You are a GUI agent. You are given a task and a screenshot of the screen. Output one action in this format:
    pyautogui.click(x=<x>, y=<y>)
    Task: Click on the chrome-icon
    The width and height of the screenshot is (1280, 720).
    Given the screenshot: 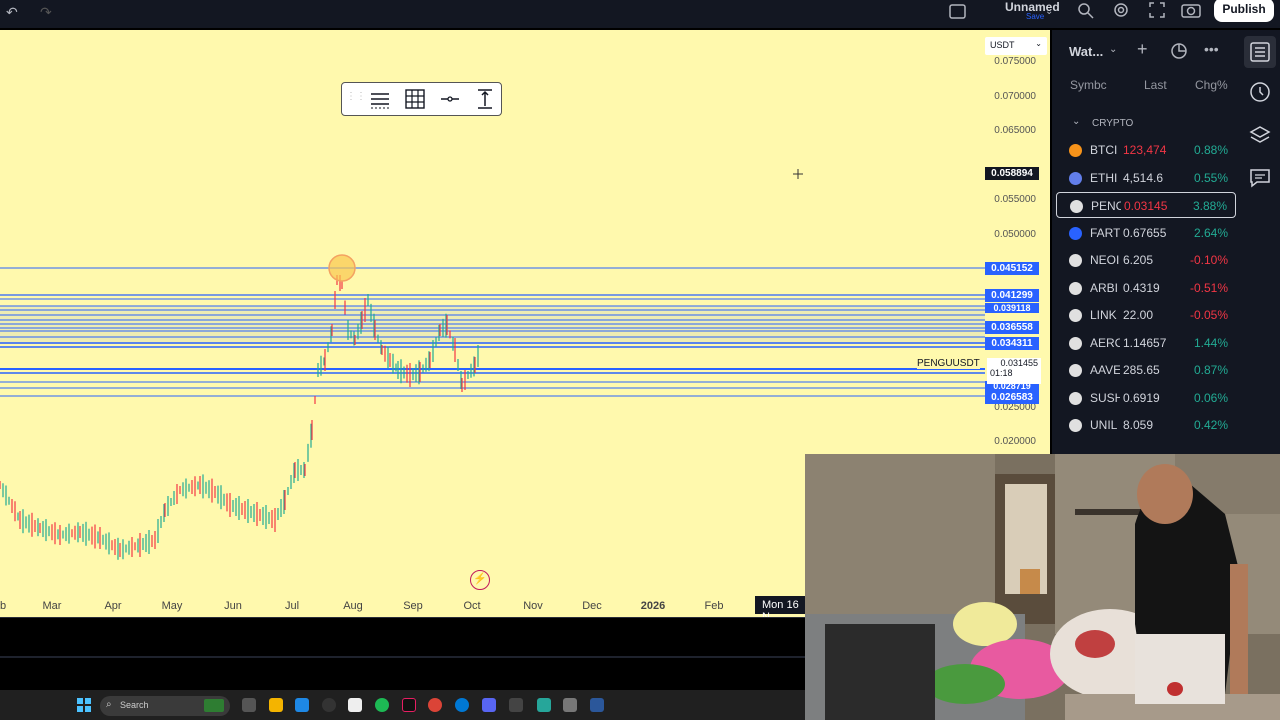 What is the action you would take?
    pyautogui.click(x=435, y=705)
    